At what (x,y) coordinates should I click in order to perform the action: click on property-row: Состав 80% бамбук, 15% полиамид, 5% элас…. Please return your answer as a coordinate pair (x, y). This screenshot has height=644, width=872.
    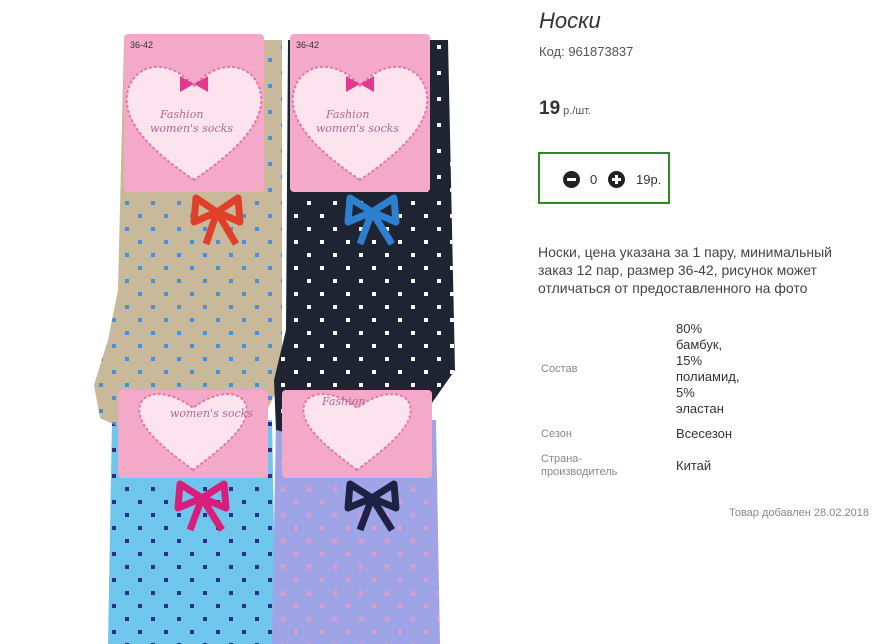
    Looking at the image, I should click on (652, 369).